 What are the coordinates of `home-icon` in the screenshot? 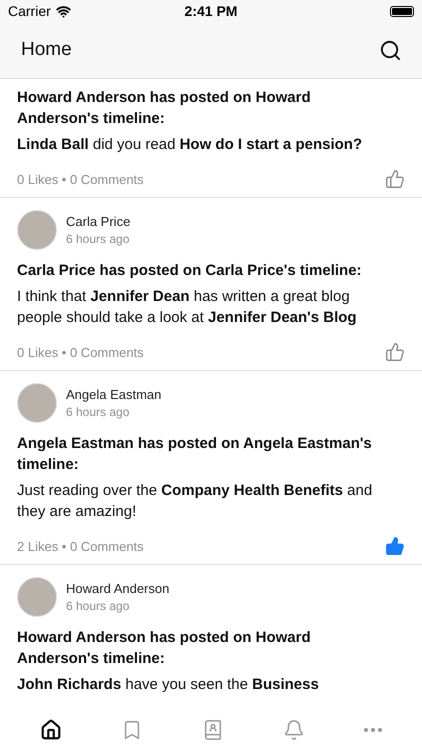 It's located at (51, 730).